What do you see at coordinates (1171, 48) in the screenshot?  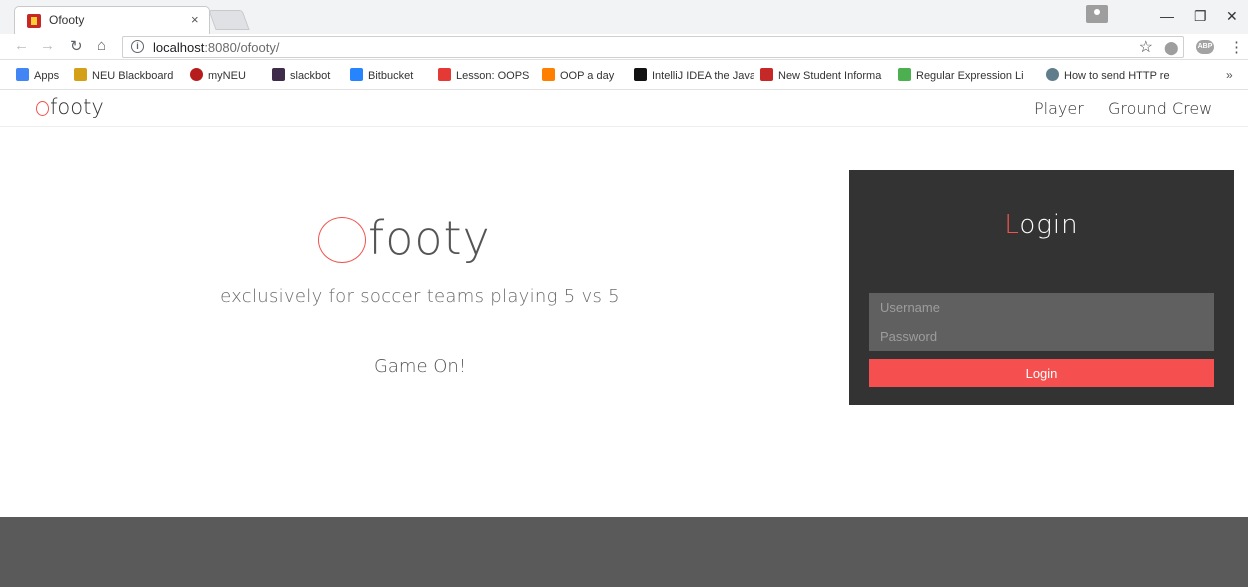 I see `extension-pin-icon: ⬤` at bounding box center [1171, 48].